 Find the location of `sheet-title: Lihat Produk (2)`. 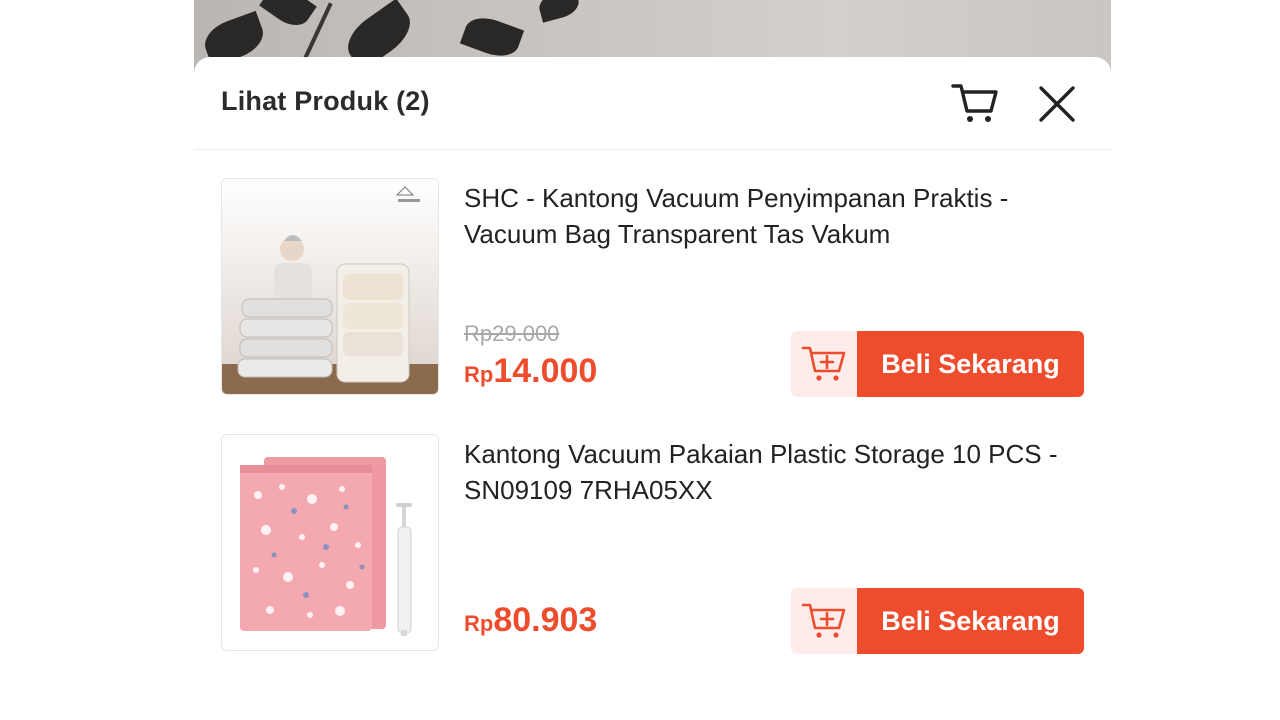

sheet-title: Lihat Produk (2) is located at coordinates (325, 101).